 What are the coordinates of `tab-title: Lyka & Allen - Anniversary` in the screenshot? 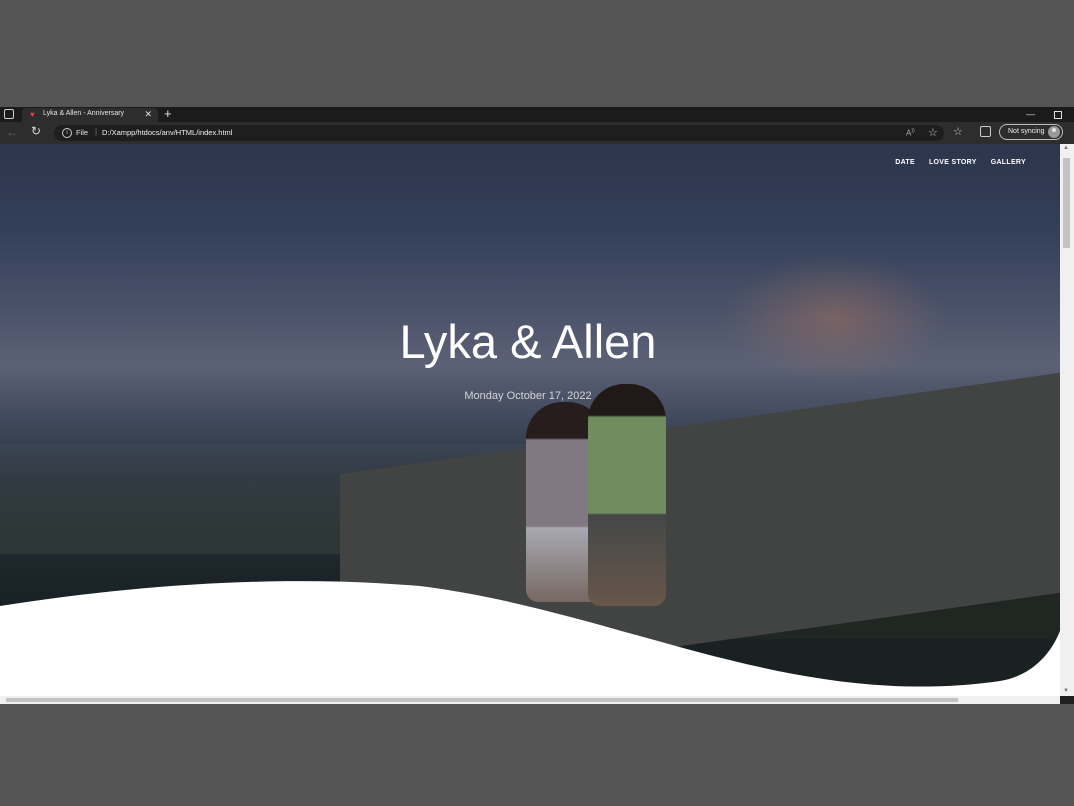 It's located at (84, 113).